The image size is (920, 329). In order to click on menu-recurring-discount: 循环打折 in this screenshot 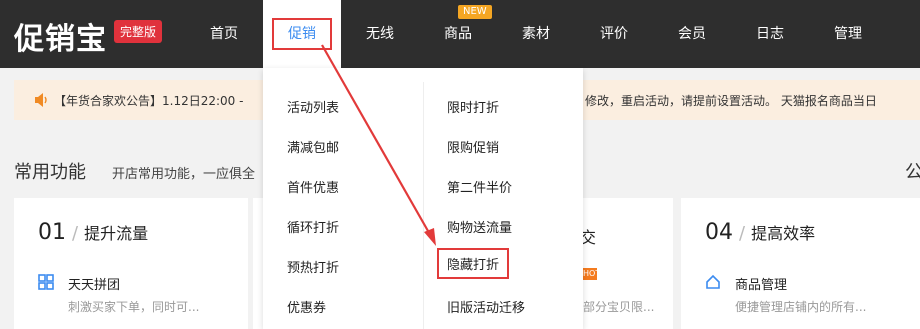, I will do `click(313, 226)`.